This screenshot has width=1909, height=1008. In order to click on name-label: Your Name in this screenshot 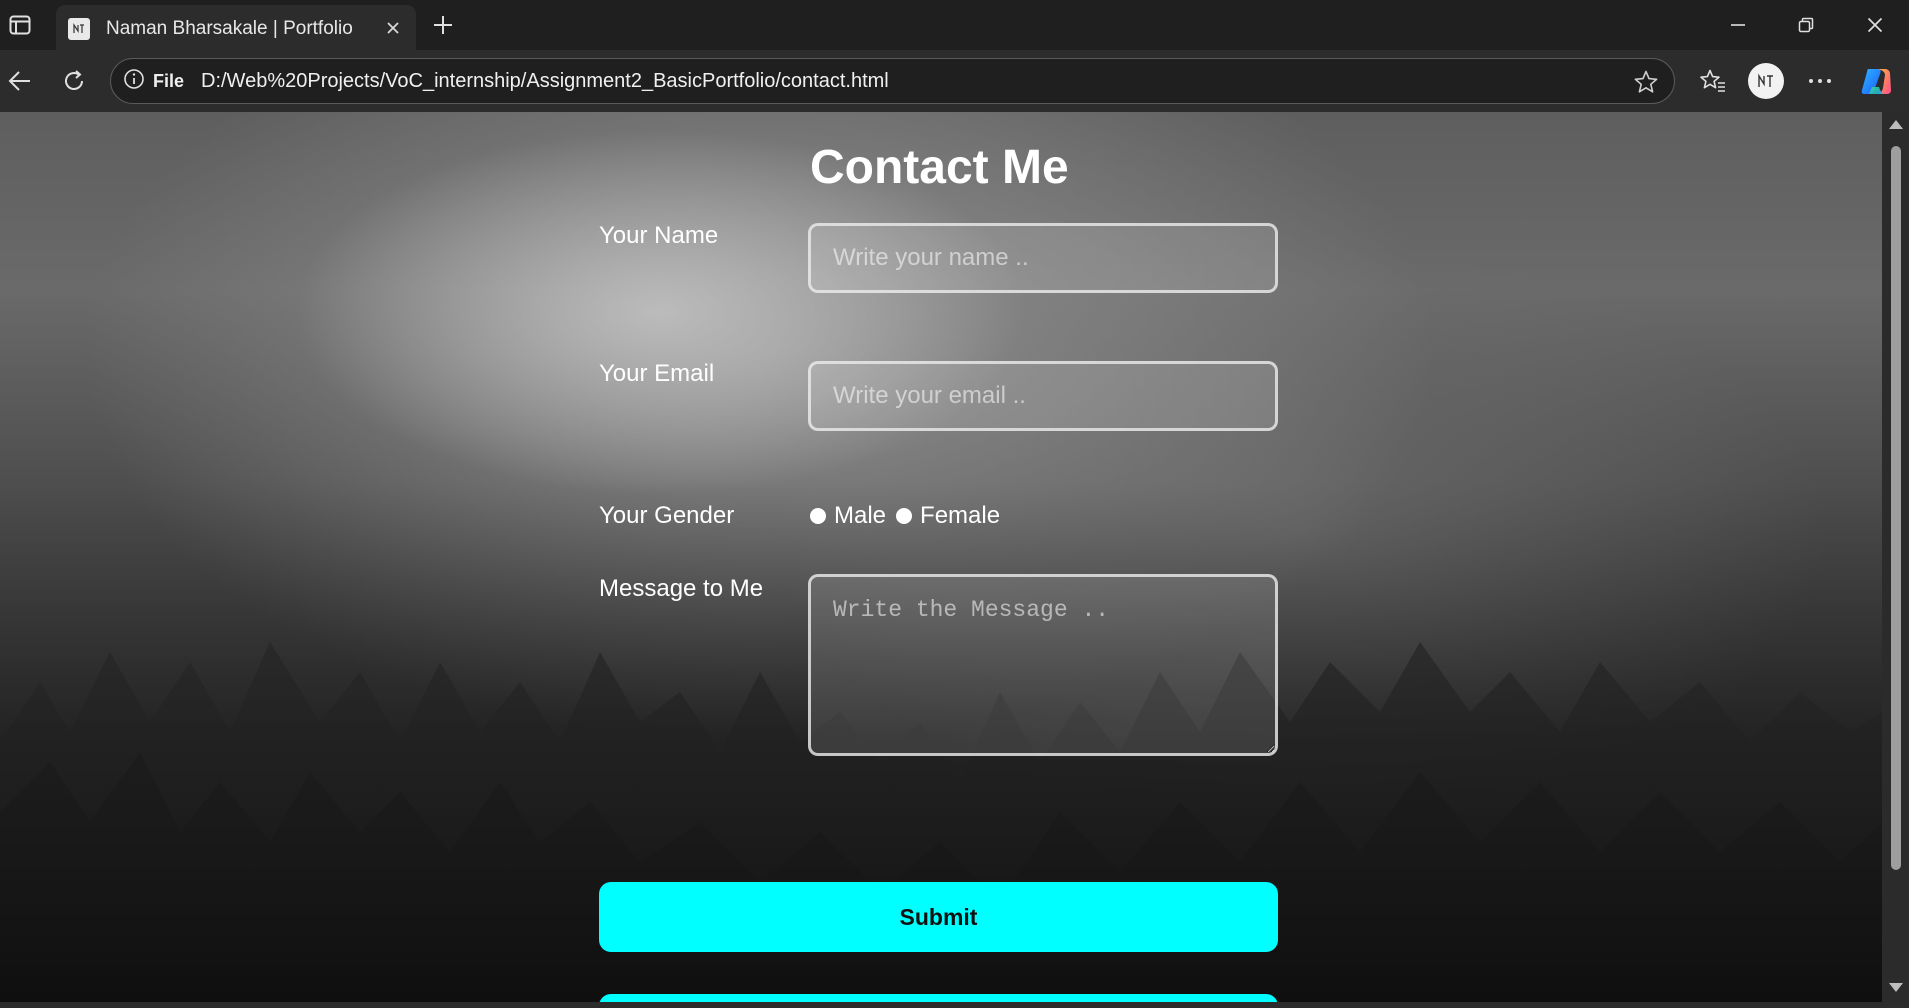, I will do `click(659, 235)`.